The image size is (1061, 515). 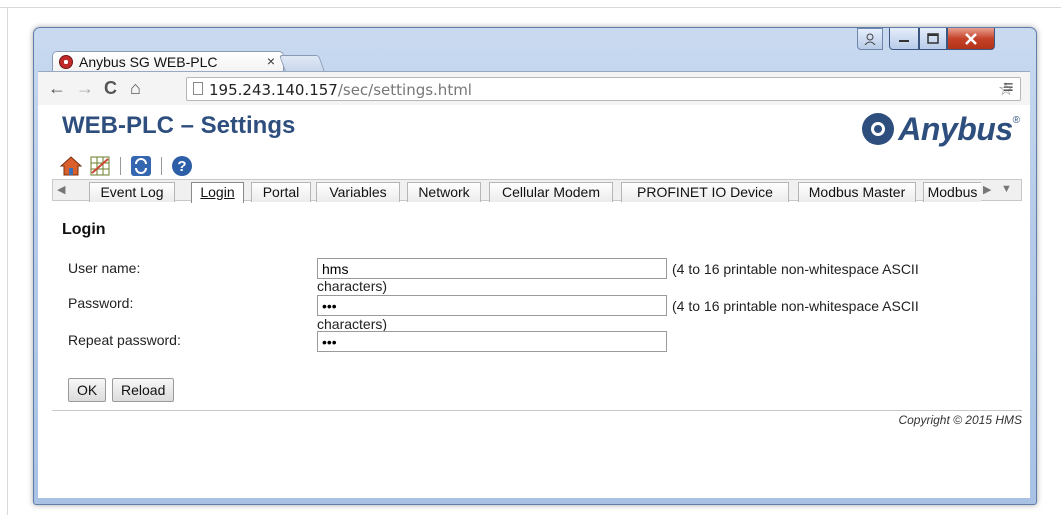 I want to click on page-title: WEB-PLC – Settings, so click(x=179, y=125).